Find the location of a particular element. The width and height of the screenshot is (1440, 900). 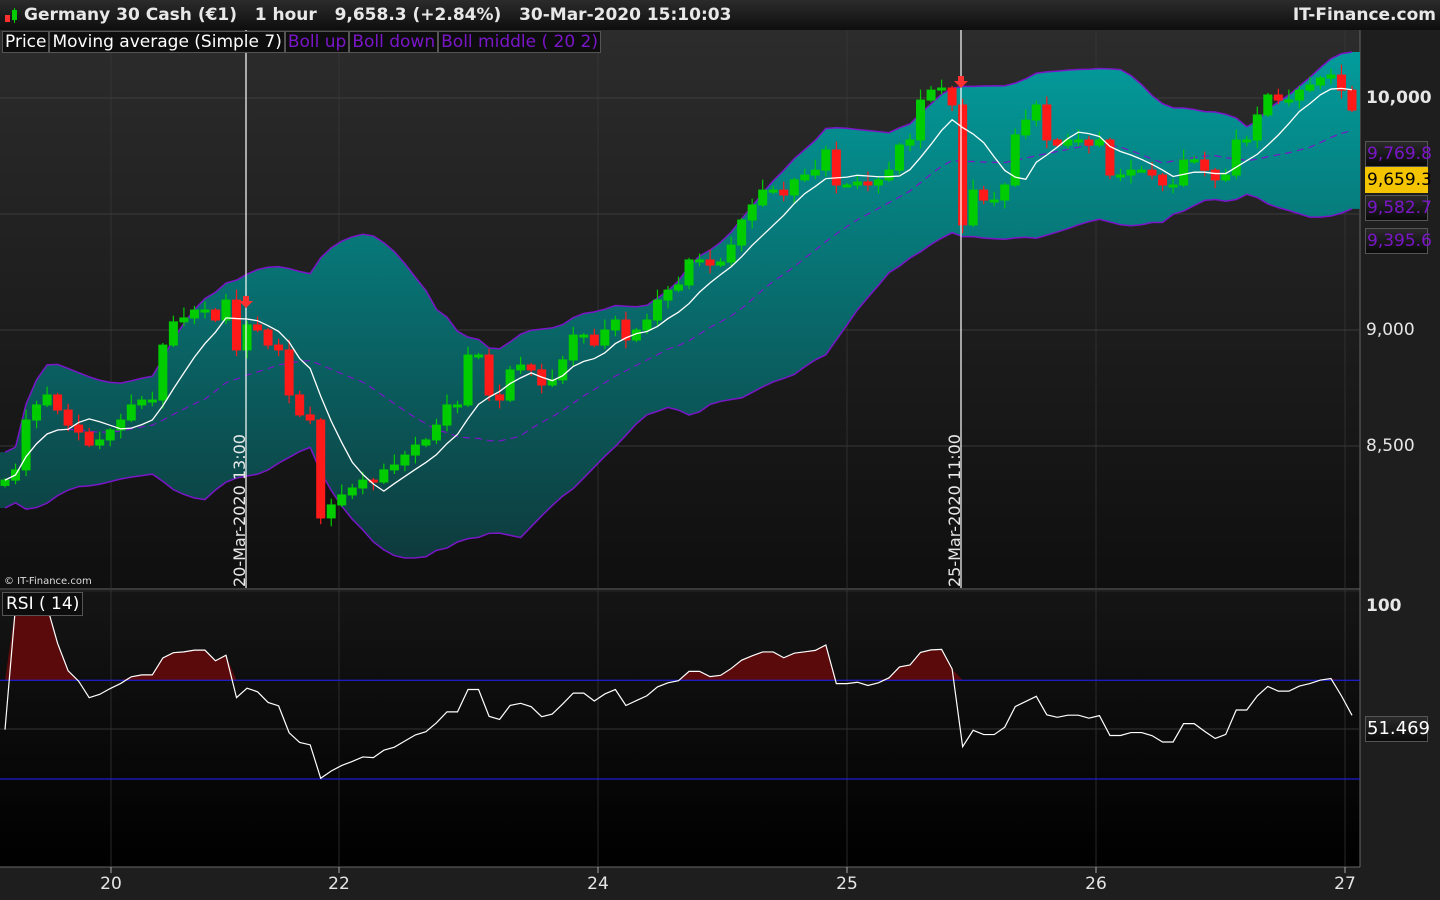

copyright: © IT-Finance.com is located at coordinates (48, 581).